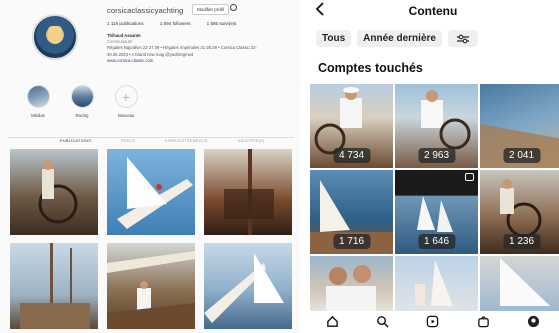 The image size is (559, 333). Describe the element at coordinates (222, 23) in the screenshot. I see `following-count: 1 585 suivi(e)s` at that location.